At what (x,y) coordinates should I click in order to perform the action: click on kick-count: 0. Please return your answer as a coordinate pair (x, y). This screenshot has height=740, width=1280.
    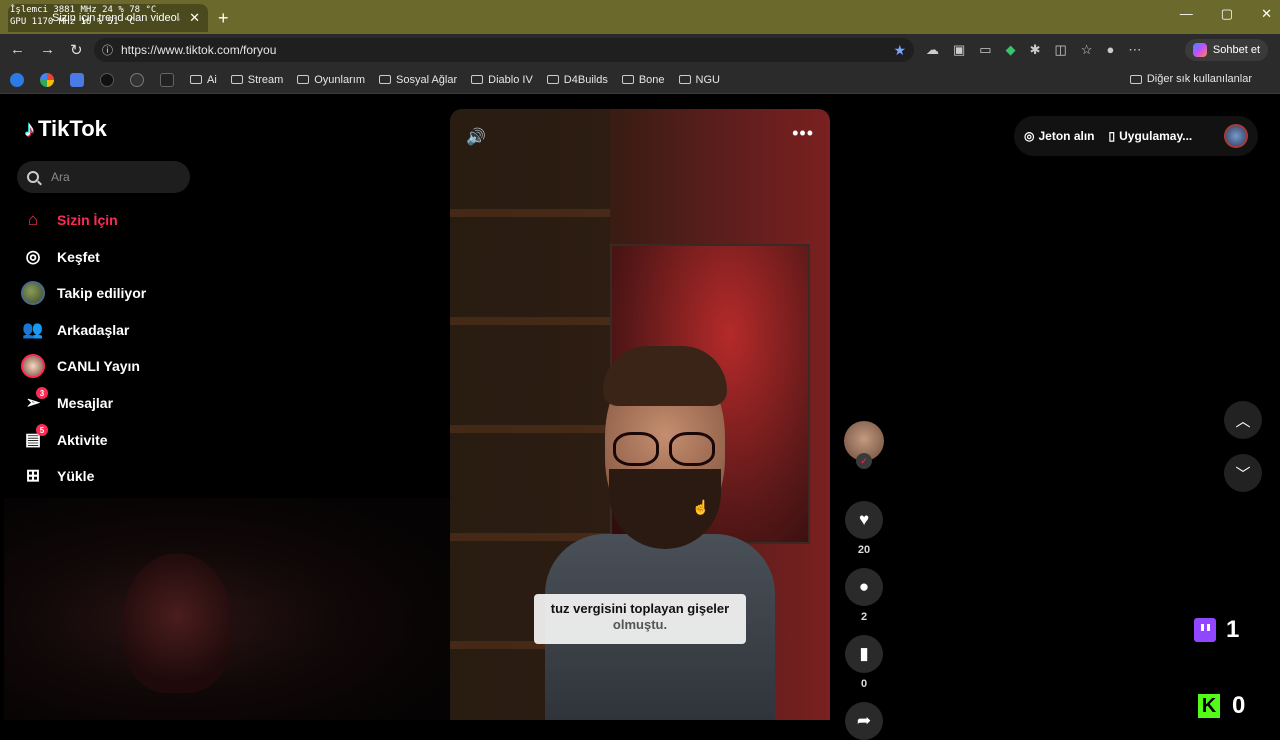
    Looking at the image, I should click on (1239, 705).